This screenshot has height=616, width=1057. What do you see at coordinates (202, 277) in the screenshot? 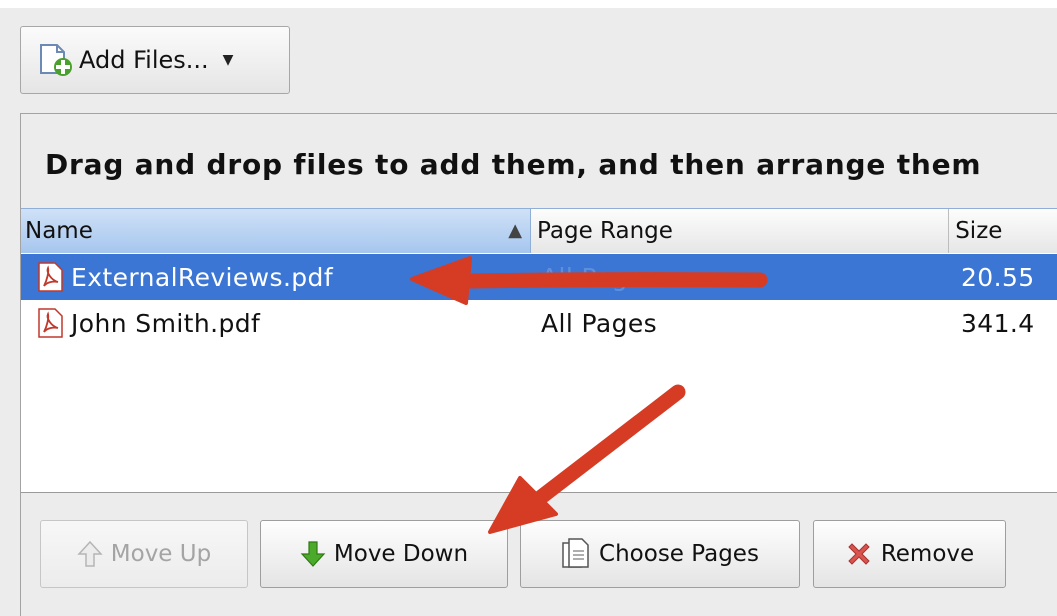
I see `row-name-text: ExternalReviews.pdf` at bounding box center [202, 277].